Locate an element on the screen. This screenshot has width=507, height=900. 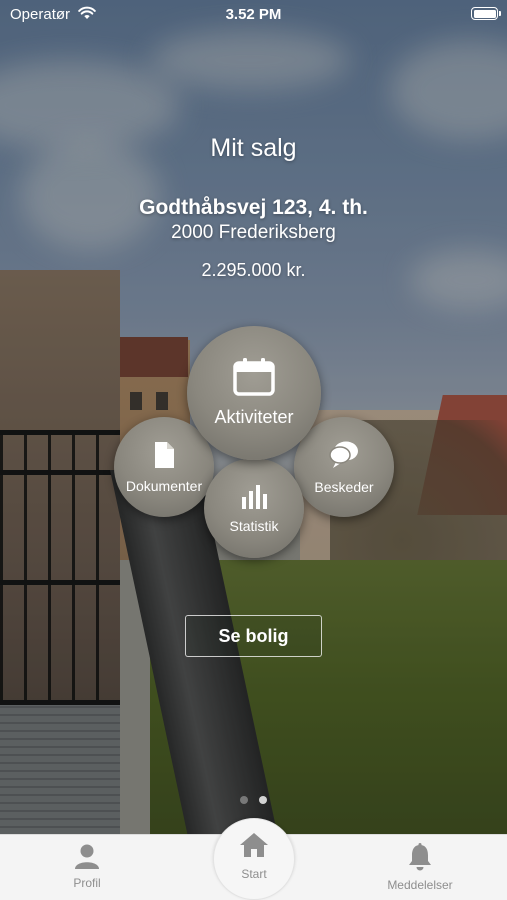
home-icon is located at coordinates (254, 846).